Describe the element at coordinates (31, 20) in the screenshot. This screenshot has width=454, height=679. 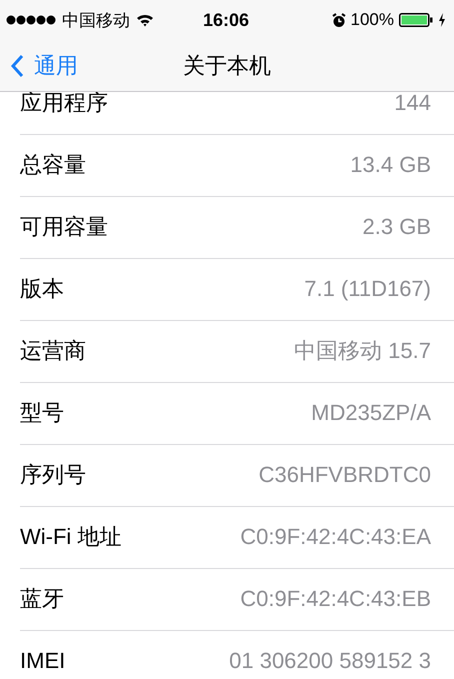
I see `signal-icon` at that location.